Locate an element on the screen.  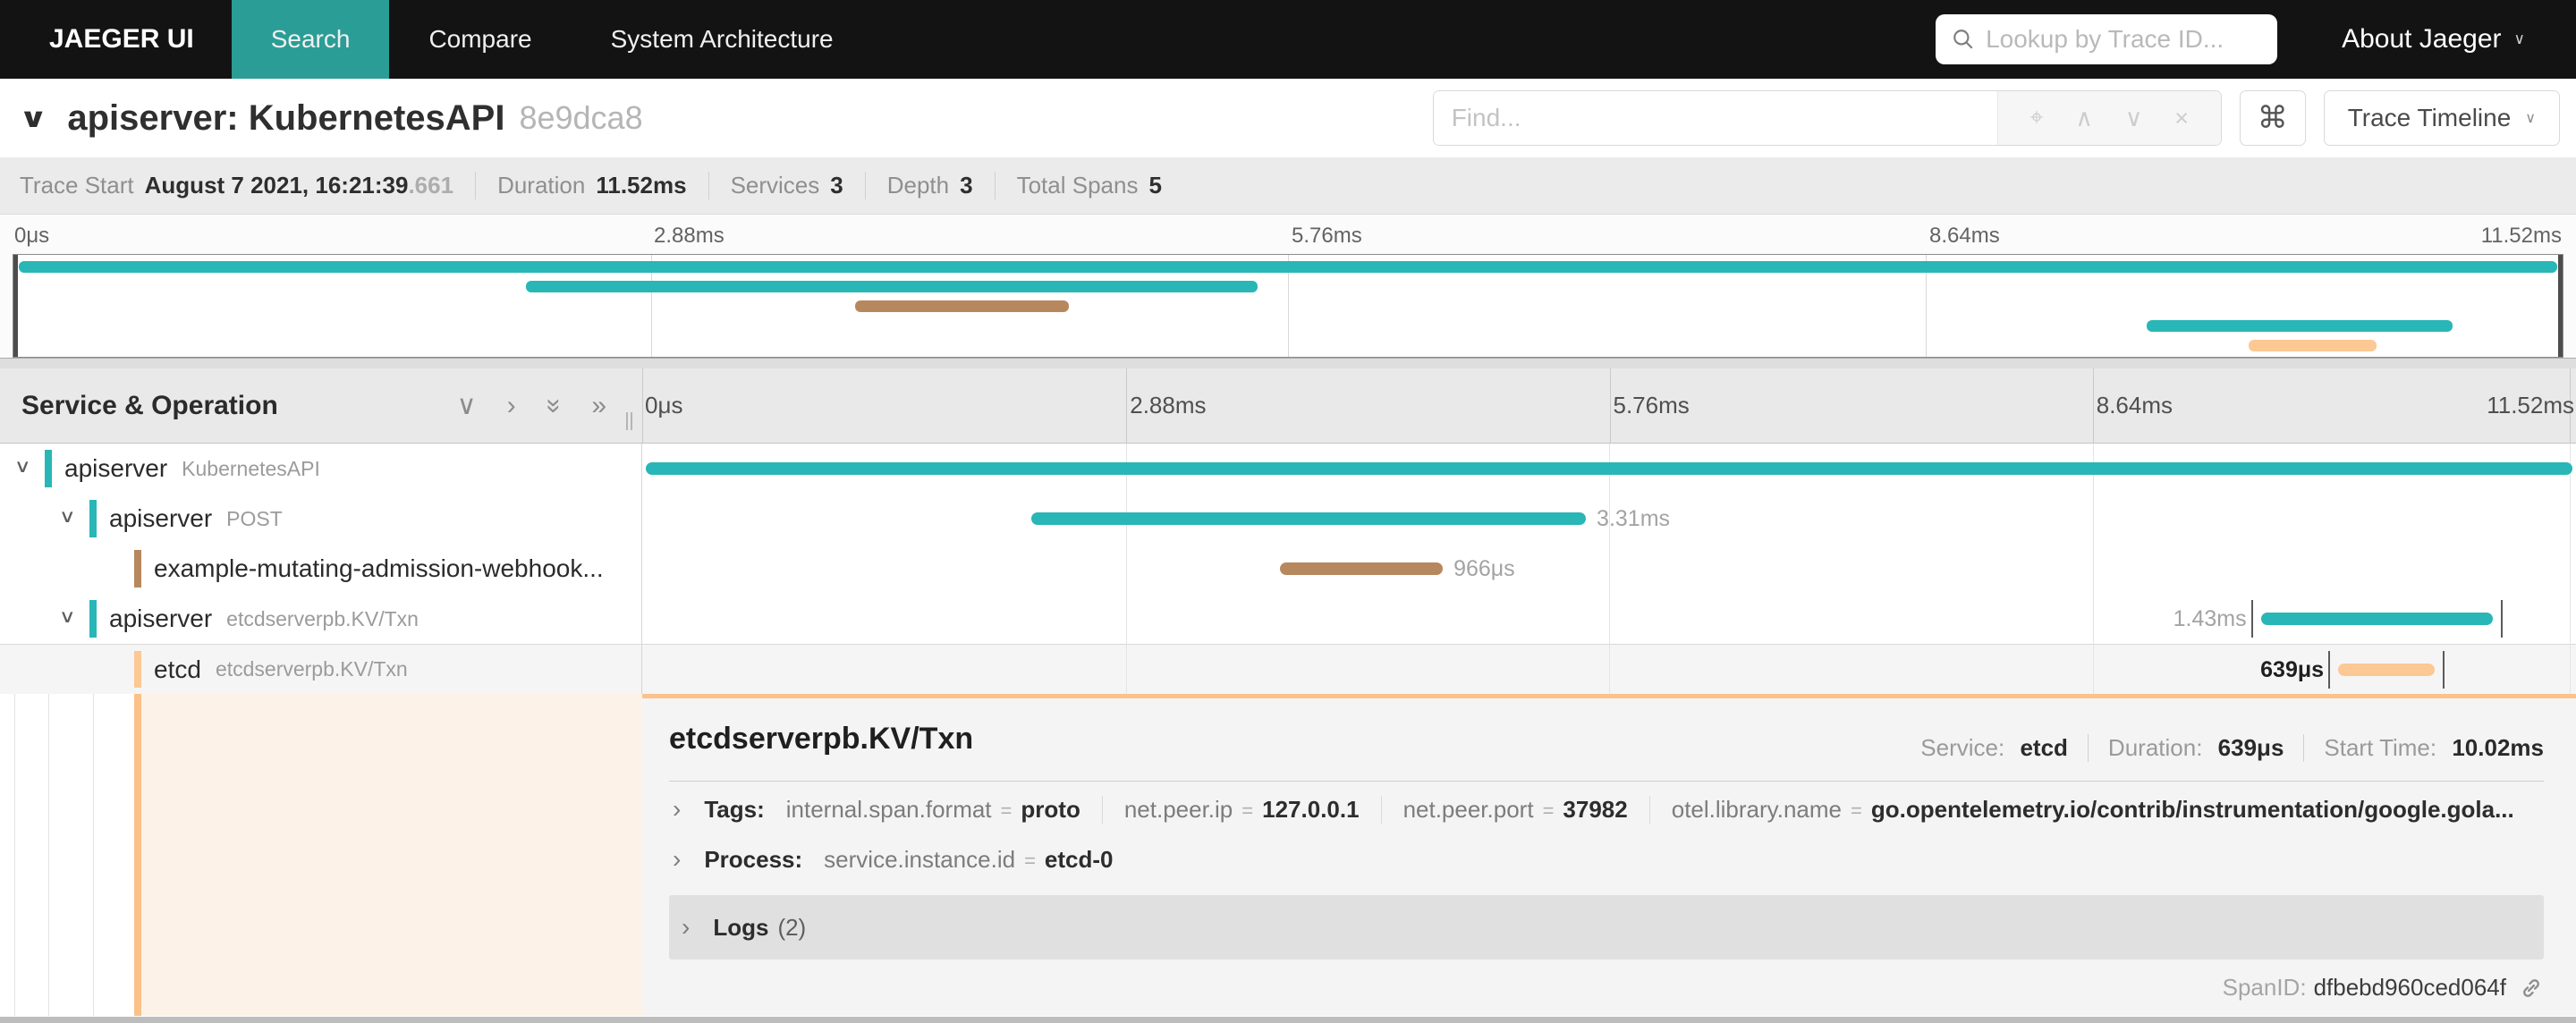
find-input is located at coordinates (1715, 118).